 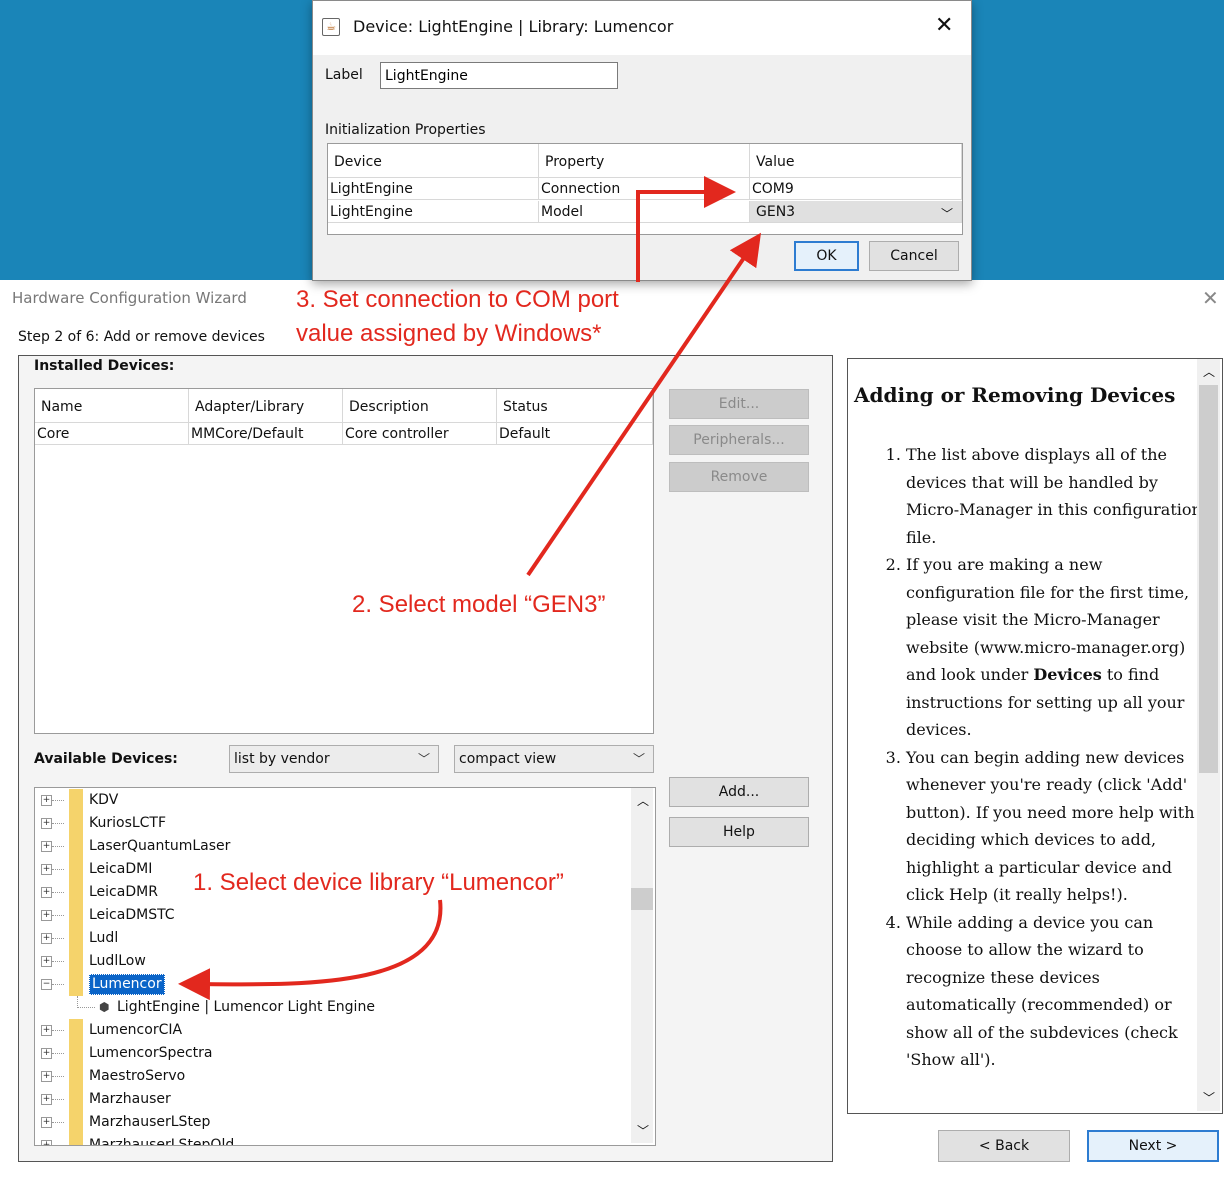 What do you see at coordinates (644, 404) in the screenshot?
I see `arrow-to-model-value` at bounding box center [644, 404].